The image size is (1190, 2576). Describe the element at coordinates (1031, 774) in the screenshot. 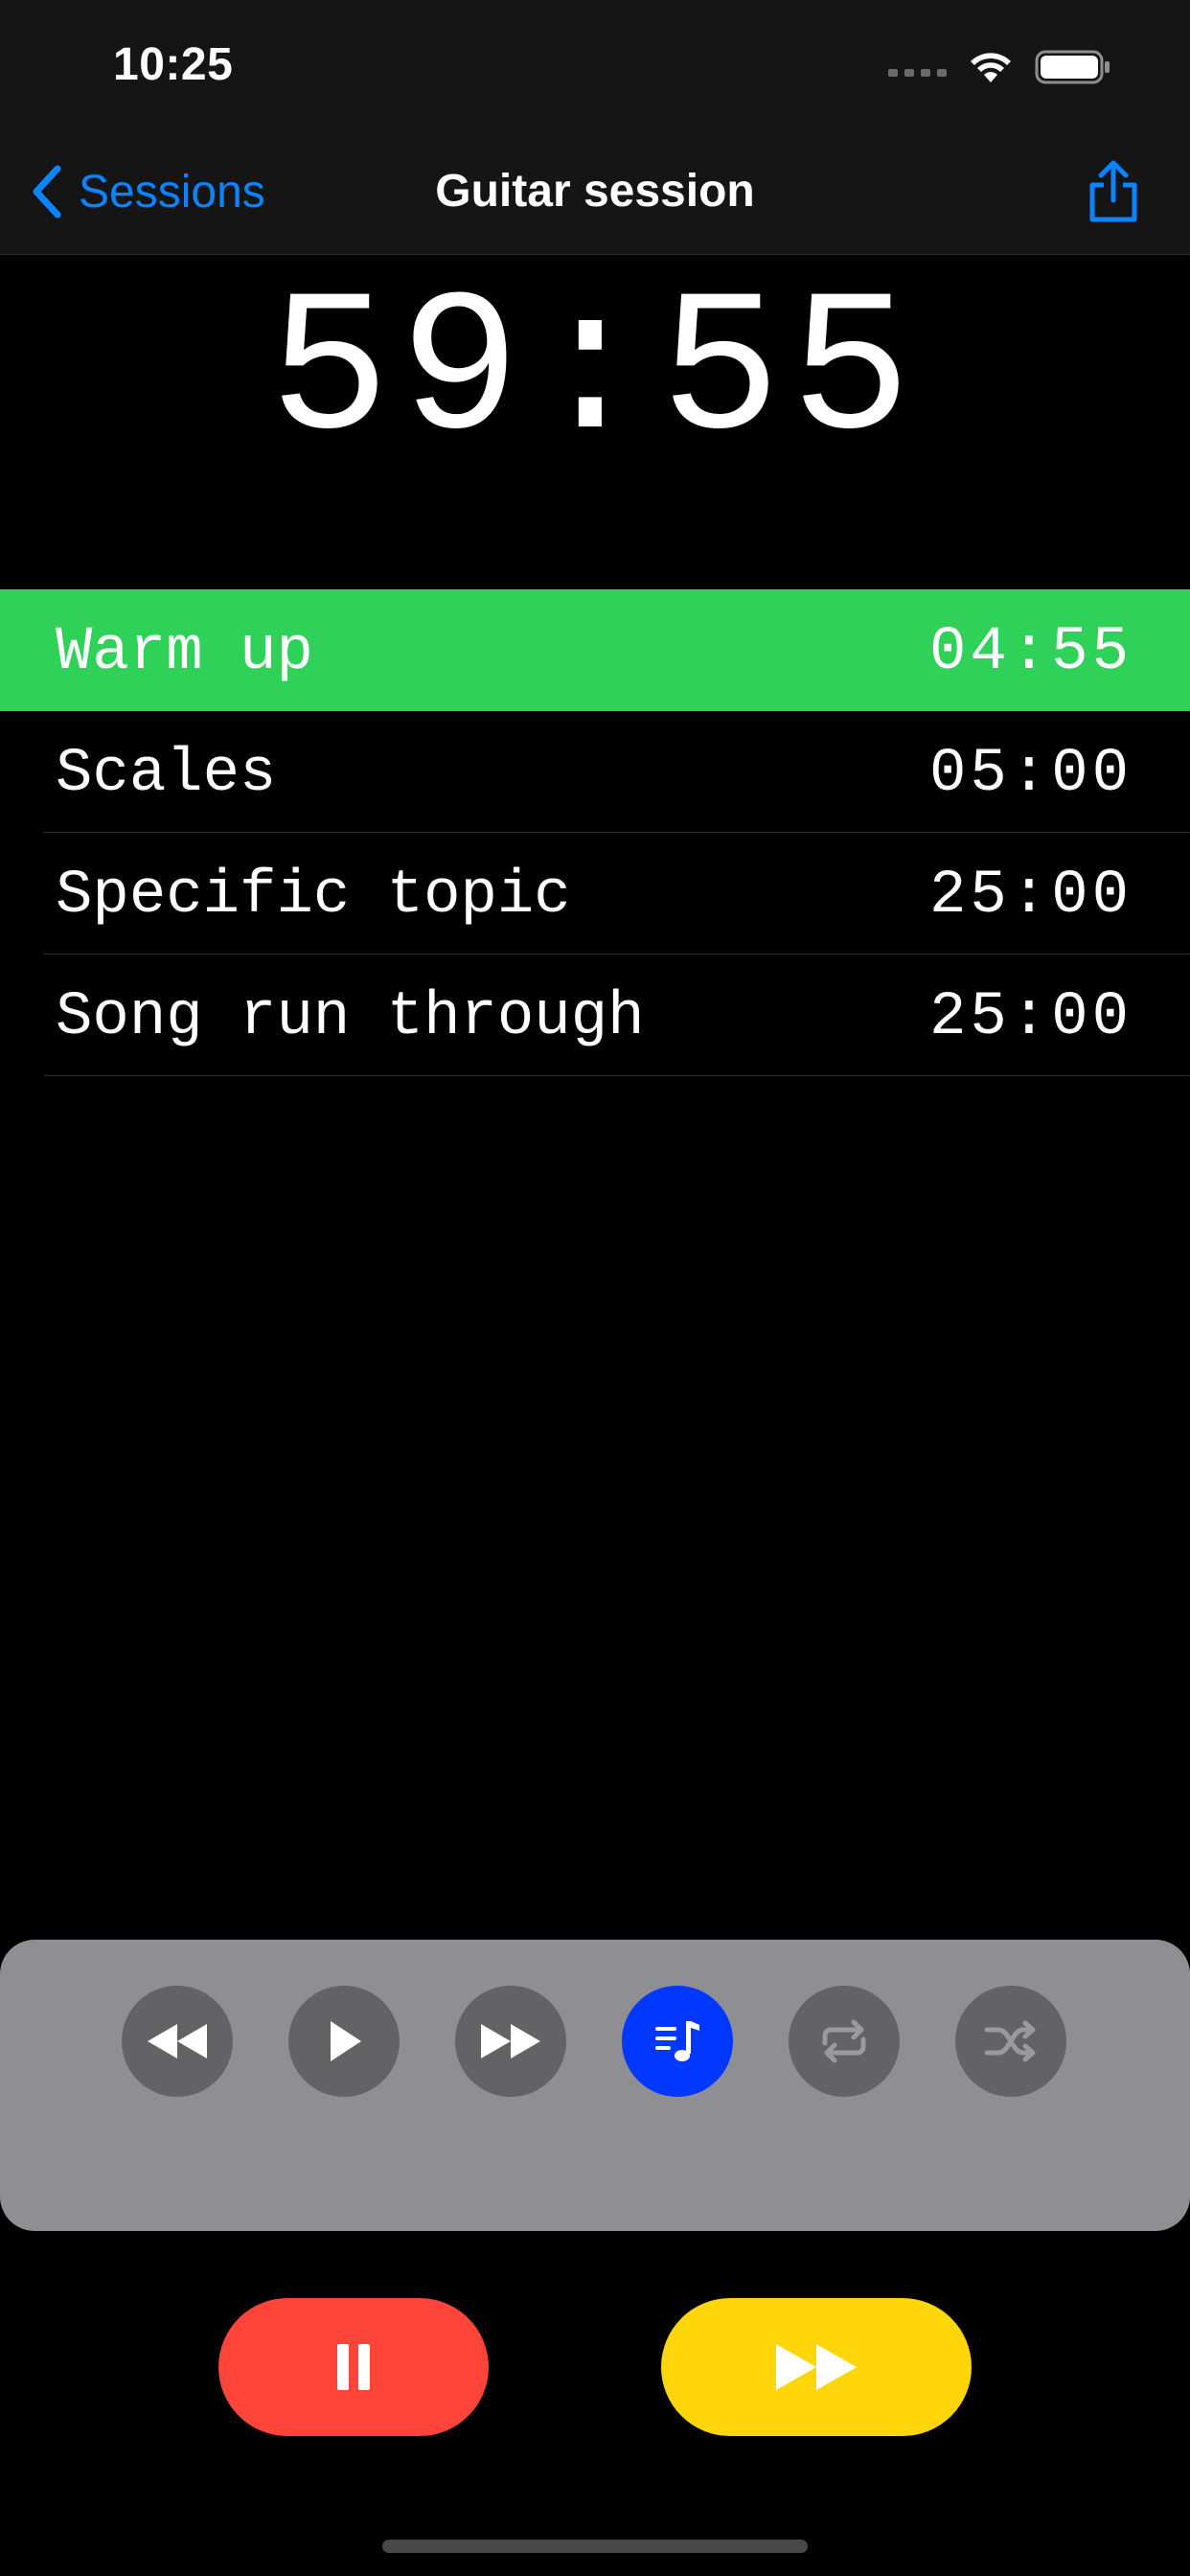

I see `segment-duration: 05:00` at that location.